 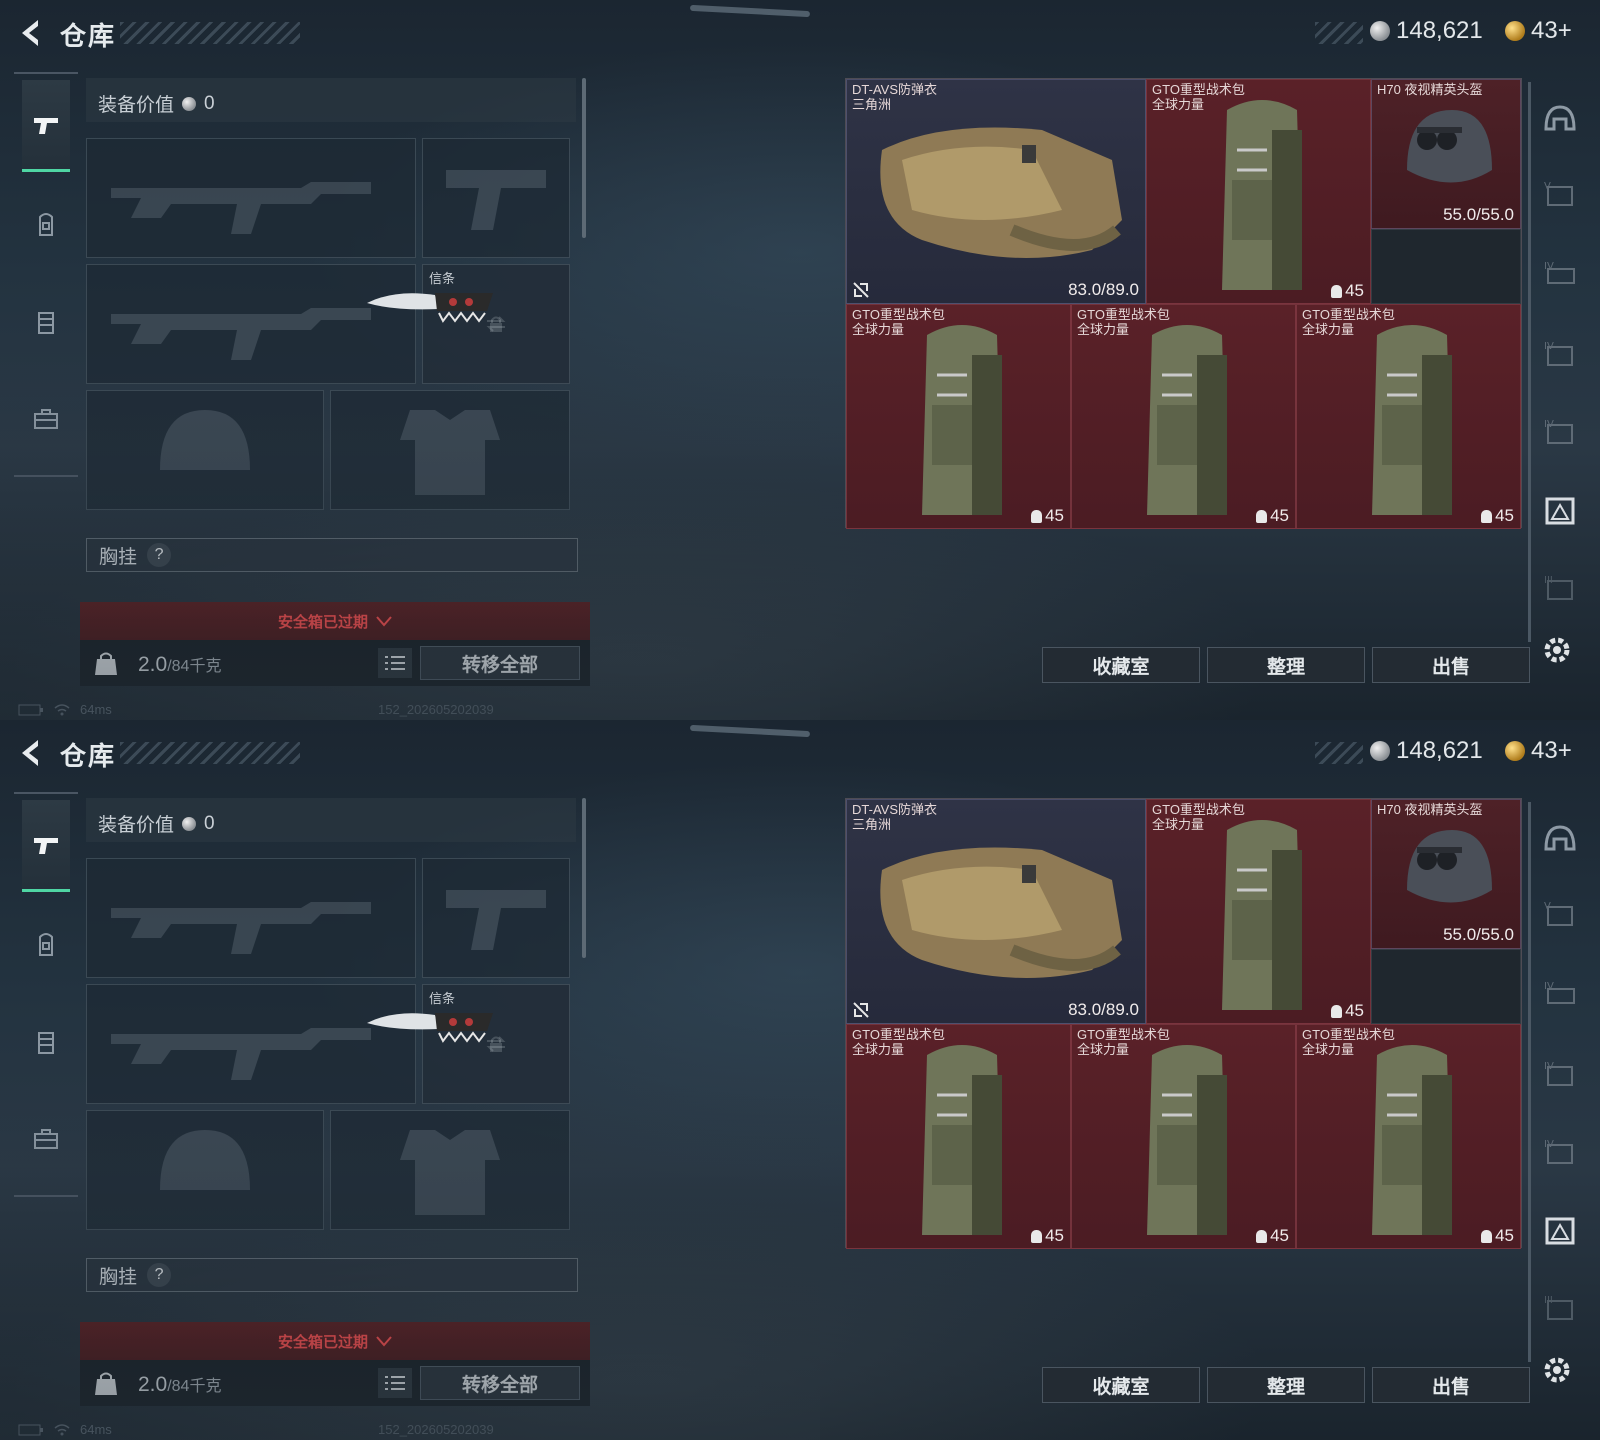 What do you see at coordinates (1551, 30) in the screenshot?
I see `gold-amount: 43+` at bounding box center [1551, 30].